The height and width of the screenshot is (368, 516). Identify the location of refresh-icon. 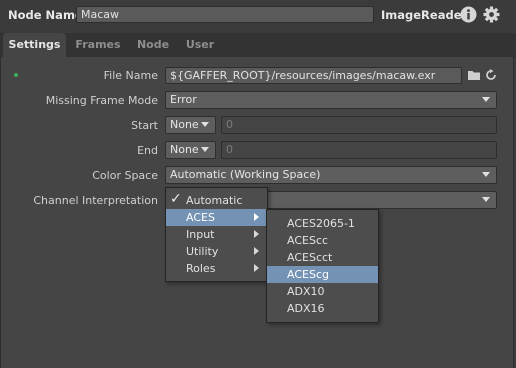
(491, 75).